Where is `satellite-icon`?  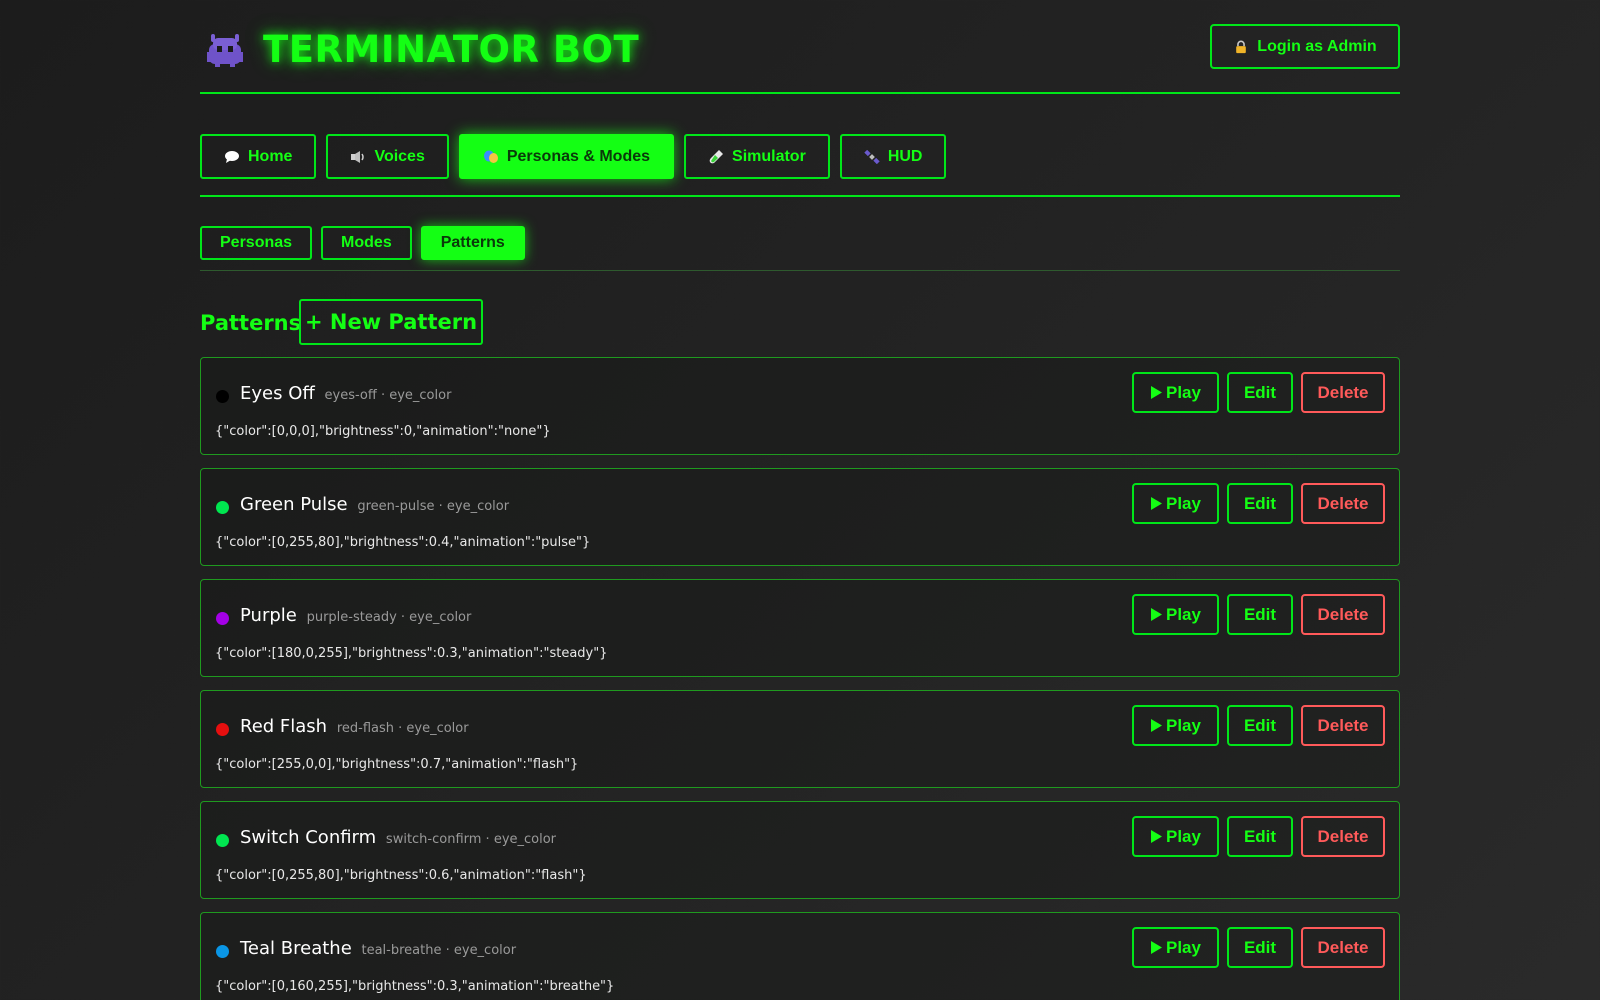 satellite-icon is located at coordinates (872, 156).